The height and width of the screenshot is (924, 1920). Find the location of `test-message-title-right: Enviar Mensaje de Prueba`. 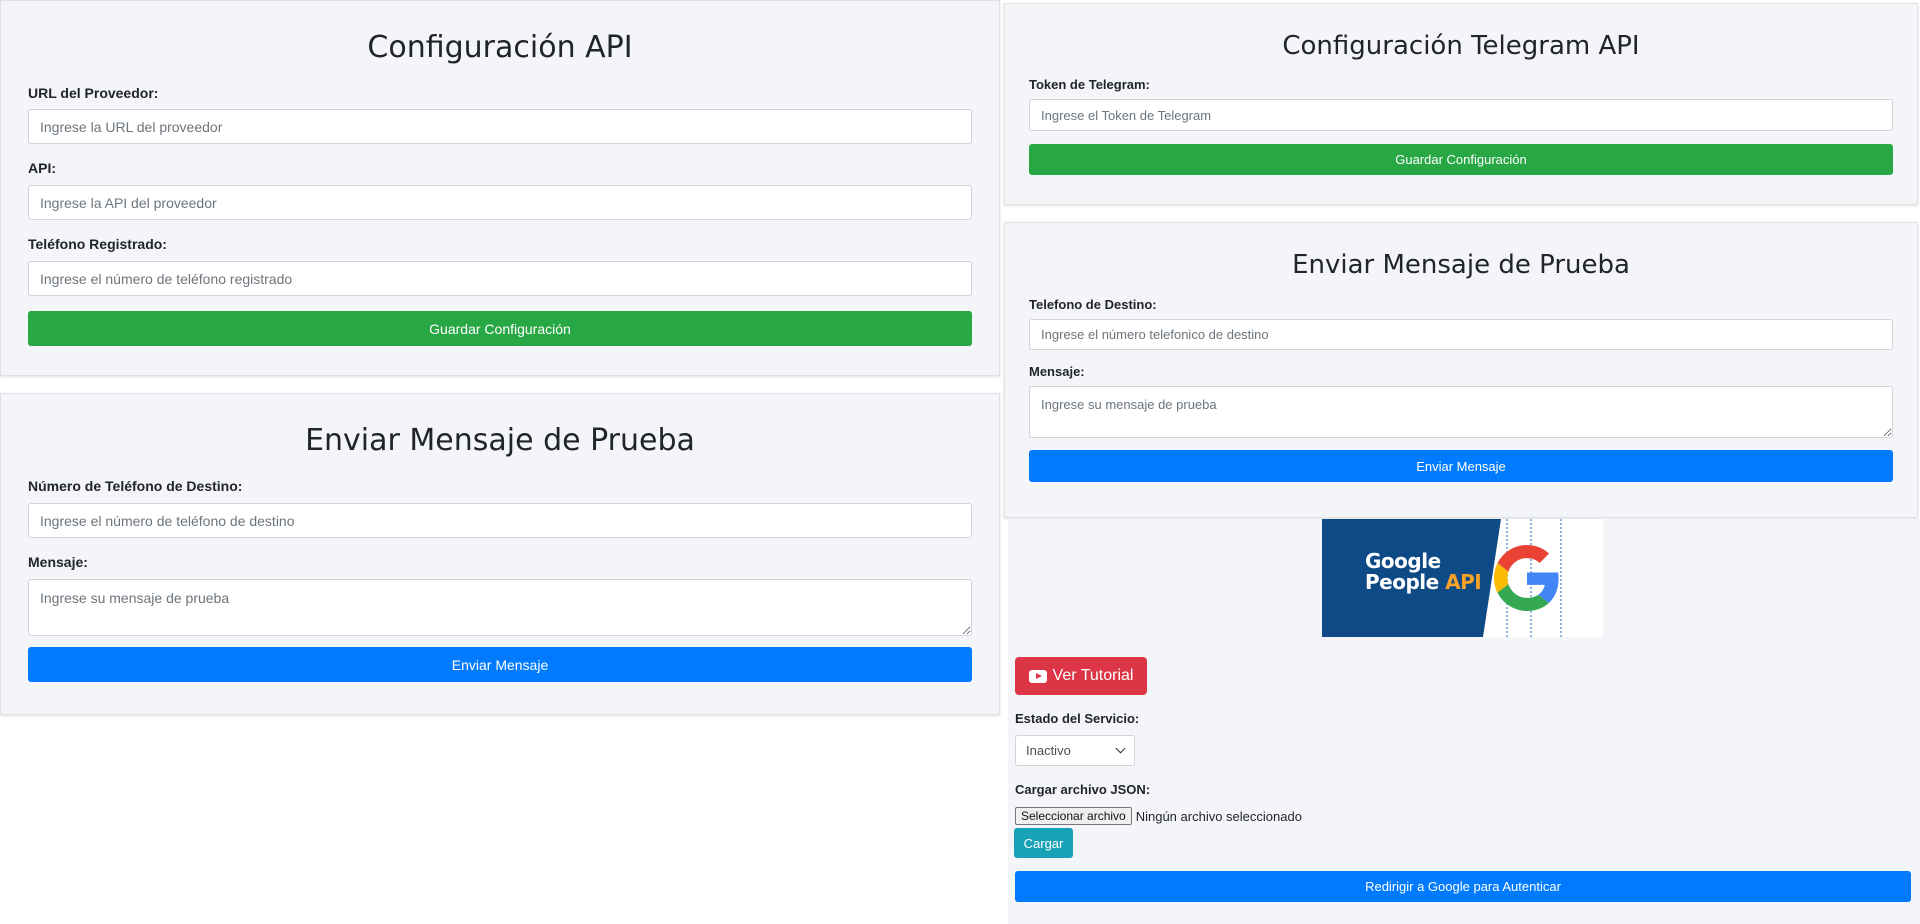

test-message-title-right: Enviar Mensaje de Prueba is located at coordinates (1461, 265).